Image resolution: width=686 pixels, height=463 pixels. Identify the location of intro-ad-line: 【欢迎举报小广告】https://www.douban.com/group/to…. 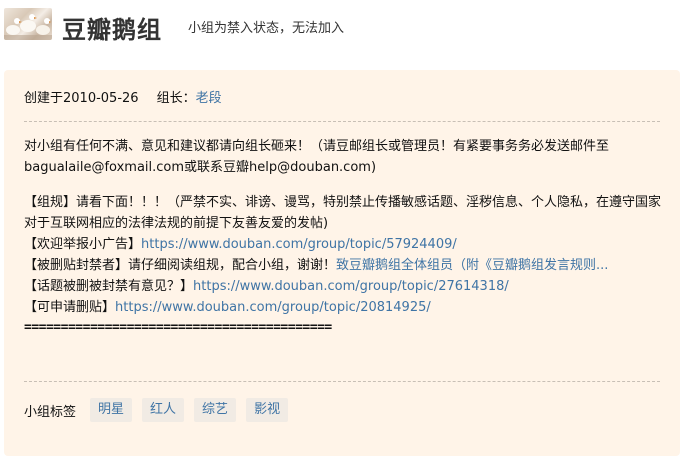
(344, 244).